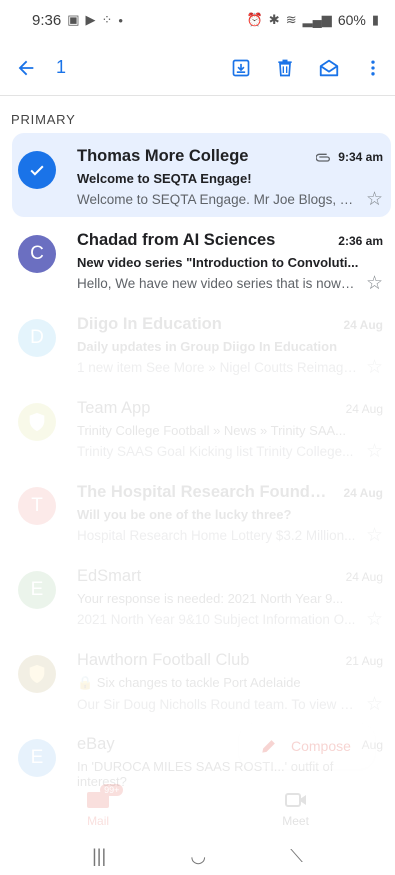 This screenshot has height=875, width=395. I want to click on more-vert-icon, so click(373, 68).